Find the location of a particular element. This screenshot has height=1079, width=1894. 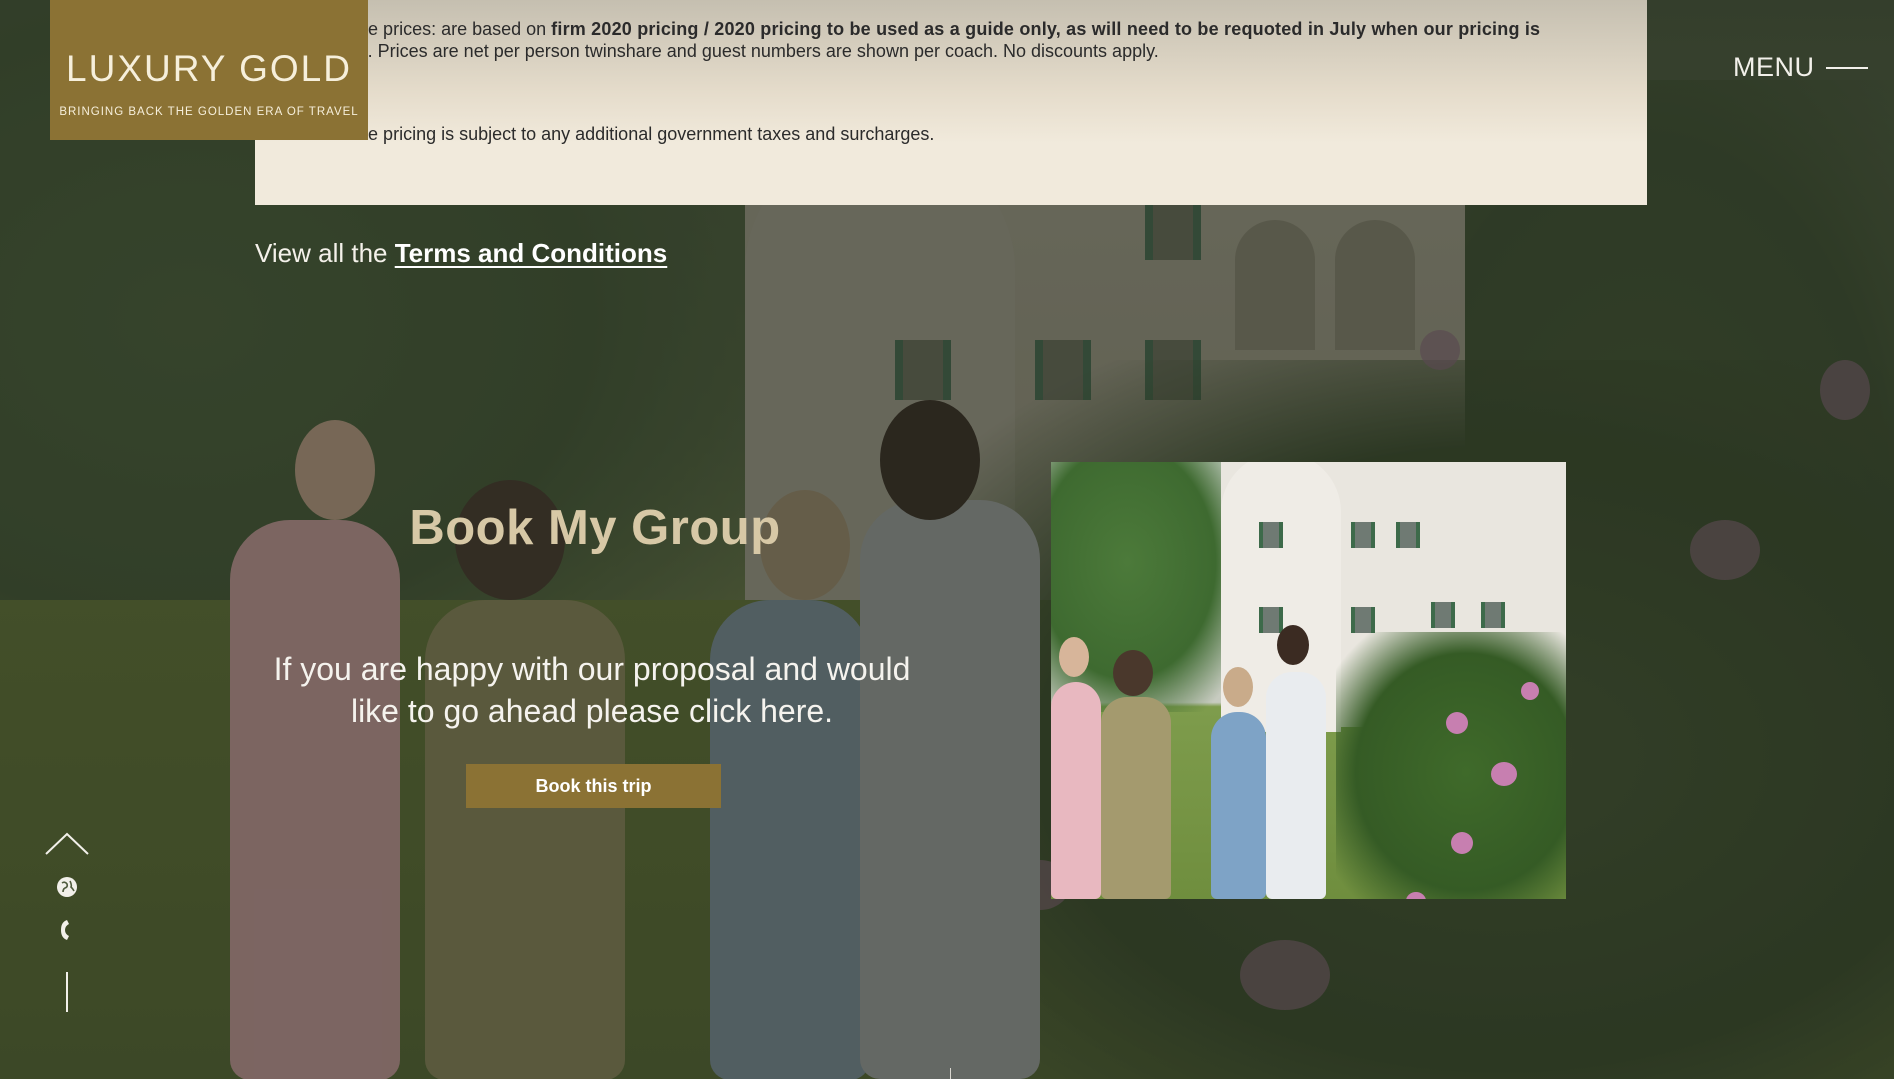

book-this-trip-button: Book this trip is located at coordinates (593, 786).